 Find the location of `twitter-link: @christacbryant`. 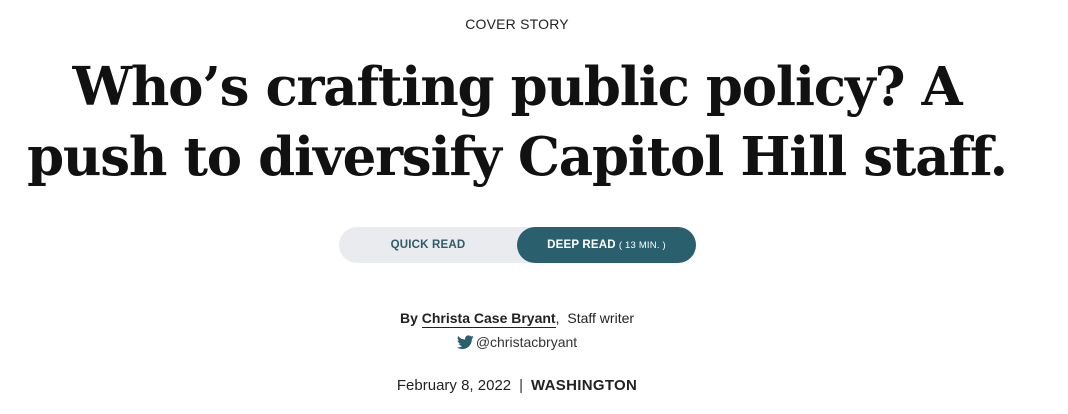

twitter-link: @christacbryant is located at coordinates (517, 342).